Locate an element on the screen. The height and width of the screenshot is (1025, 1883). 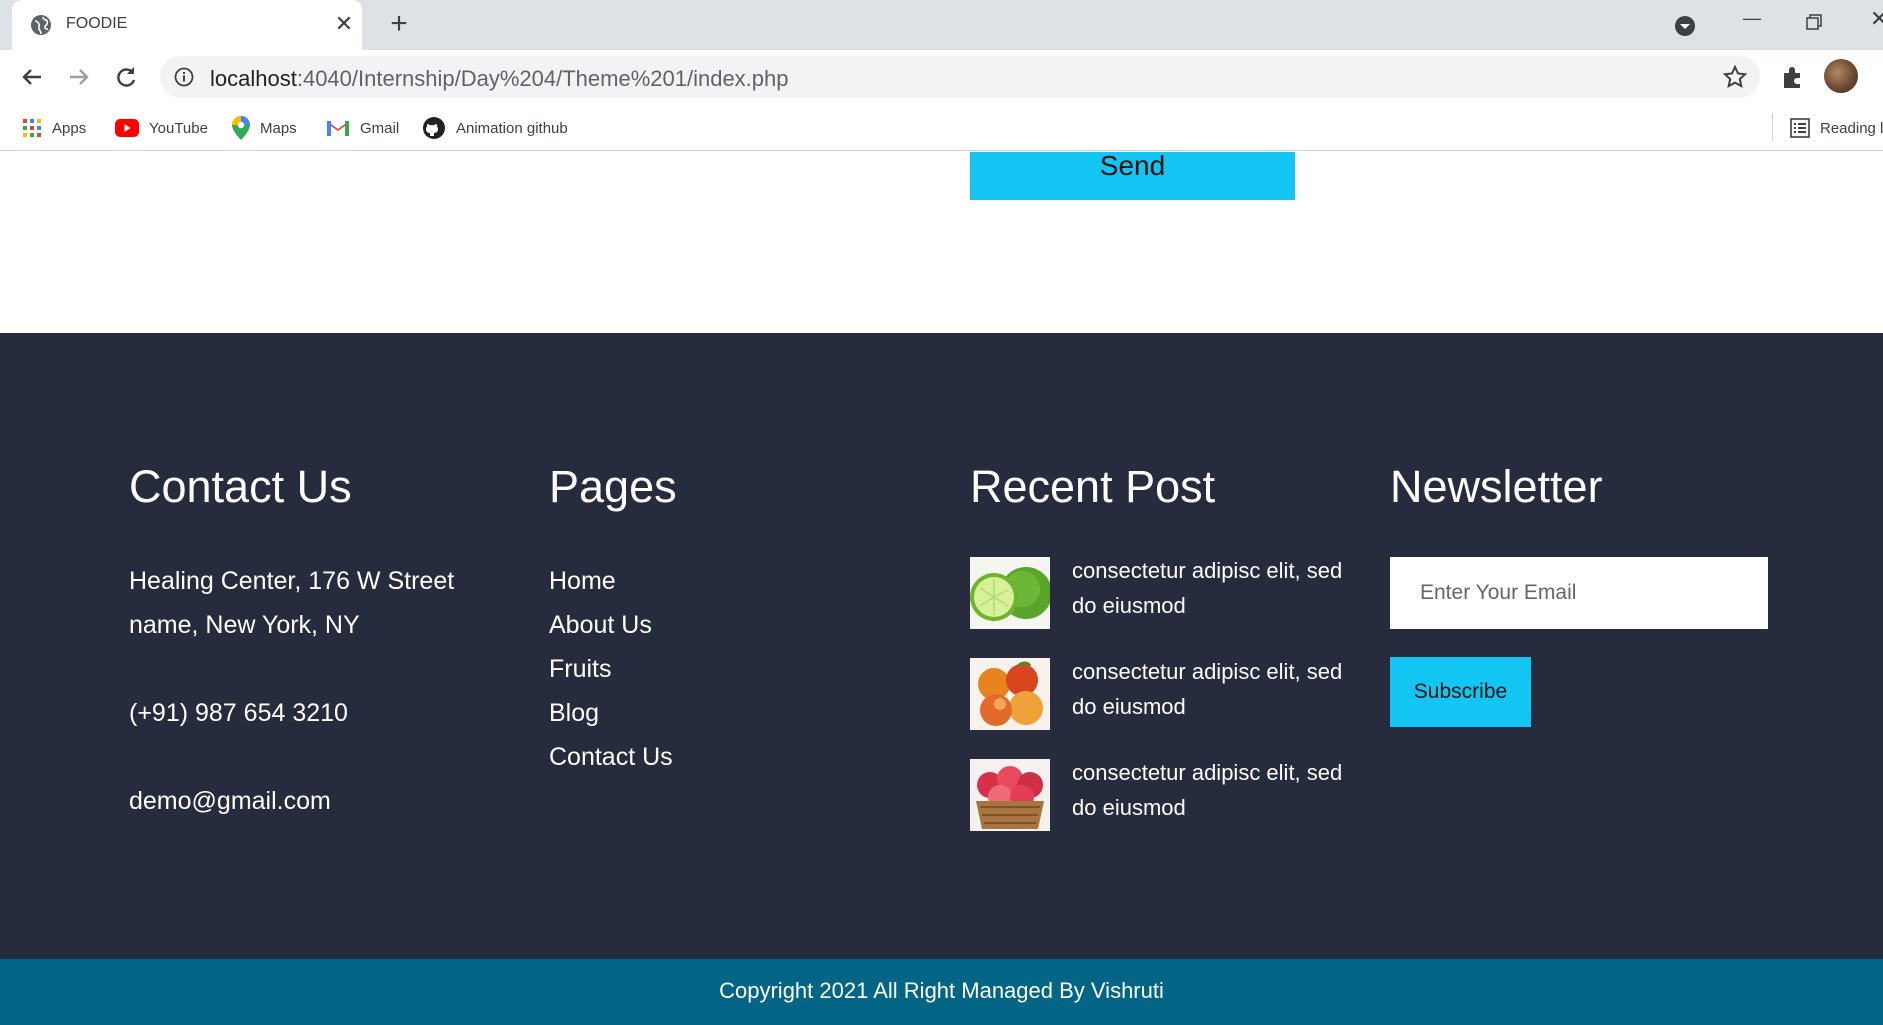
bookmark-animation-github: Animation github is located at coordinates (495, 128).